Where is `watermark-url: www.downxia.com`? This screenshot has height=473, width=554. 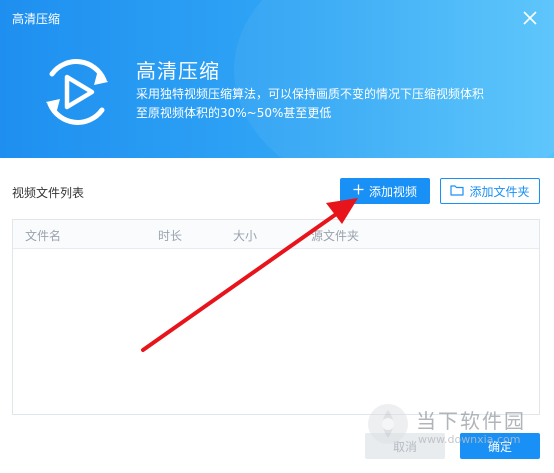 watermark-url: www.downxia.com is located at coordinates (469, 439).